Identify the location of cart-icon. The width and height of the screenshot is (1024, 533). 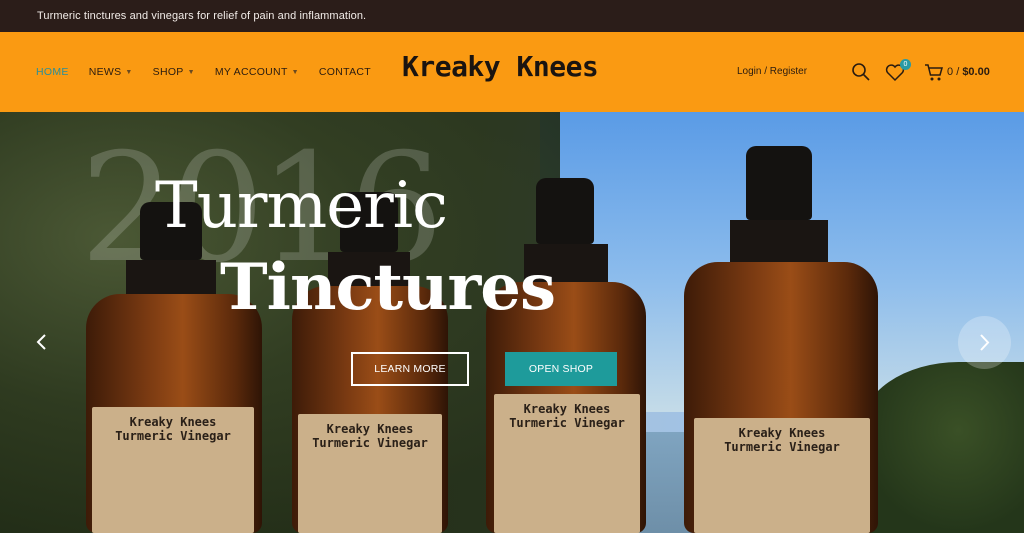
(934, 72).